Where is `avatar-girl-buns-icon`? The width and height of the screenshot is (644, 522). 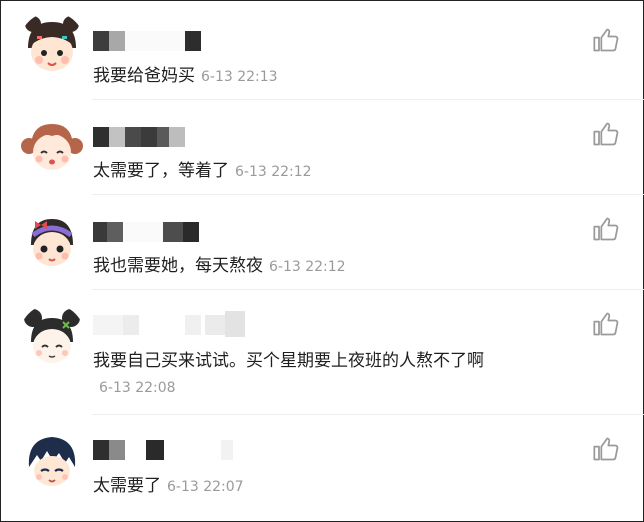 avatar-girl-buns-icon is located at coordinates (52, 337).